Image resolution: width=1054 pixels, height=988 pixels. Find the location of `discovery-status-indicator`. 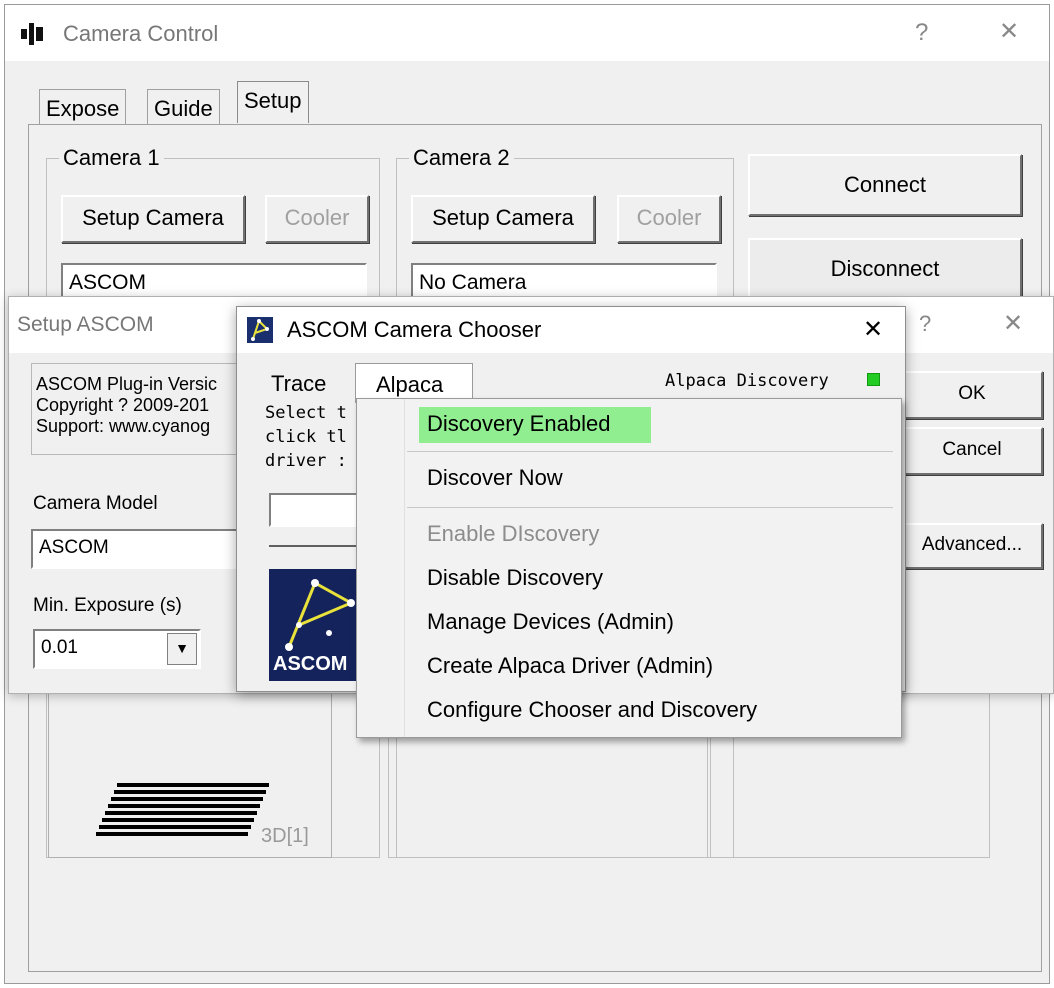

discovery-status-indicator is located at coordinates (873, 379).